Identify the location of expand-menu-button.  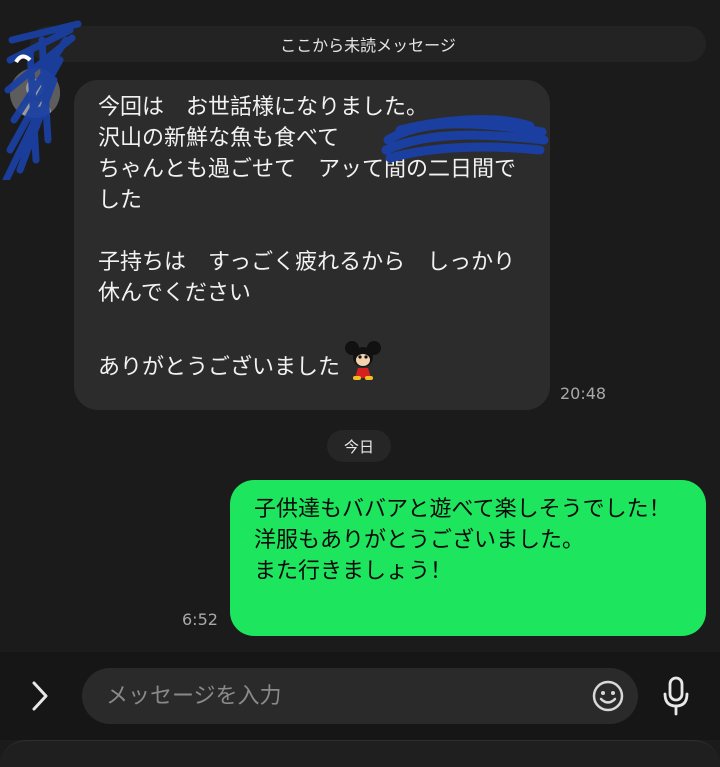
(40, 696).